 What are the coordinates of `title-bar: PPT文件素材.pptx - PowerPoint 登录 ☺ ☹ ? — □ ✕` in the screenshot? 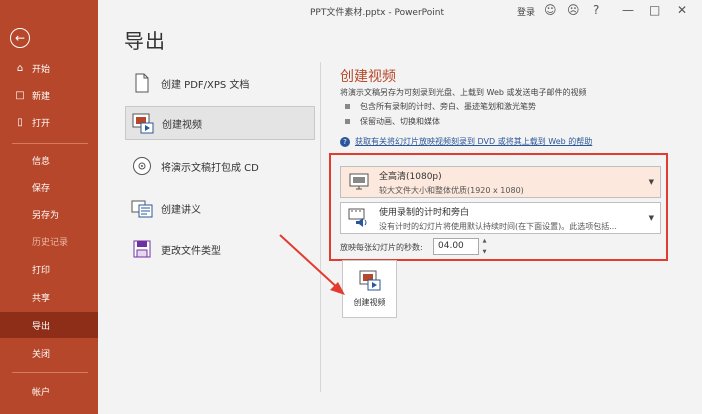 It's located at (400, 11).